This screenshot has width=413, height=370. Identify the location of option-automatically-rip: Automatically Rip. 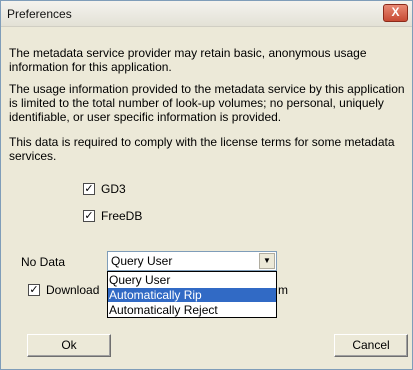
(192, 295).